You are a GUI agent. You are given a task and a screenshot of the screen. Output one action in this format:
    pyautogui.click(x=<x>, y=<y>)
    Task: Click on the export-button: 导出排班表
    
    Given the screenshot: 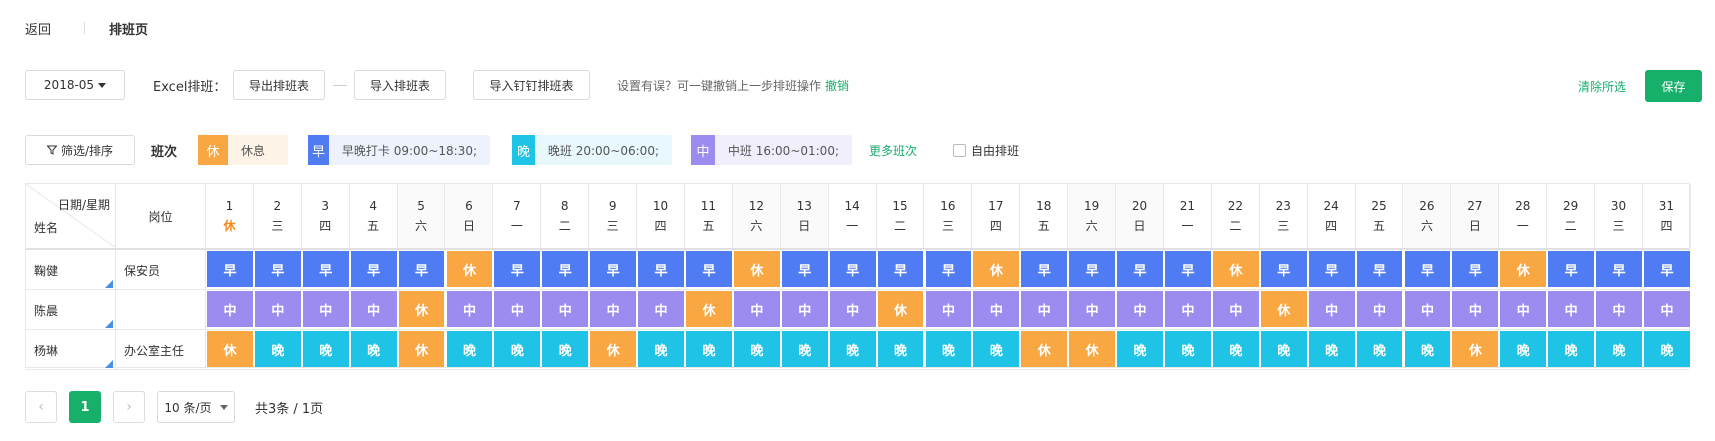 What is the action you would take?
    pyautogui.click(x=279, y=85)
    